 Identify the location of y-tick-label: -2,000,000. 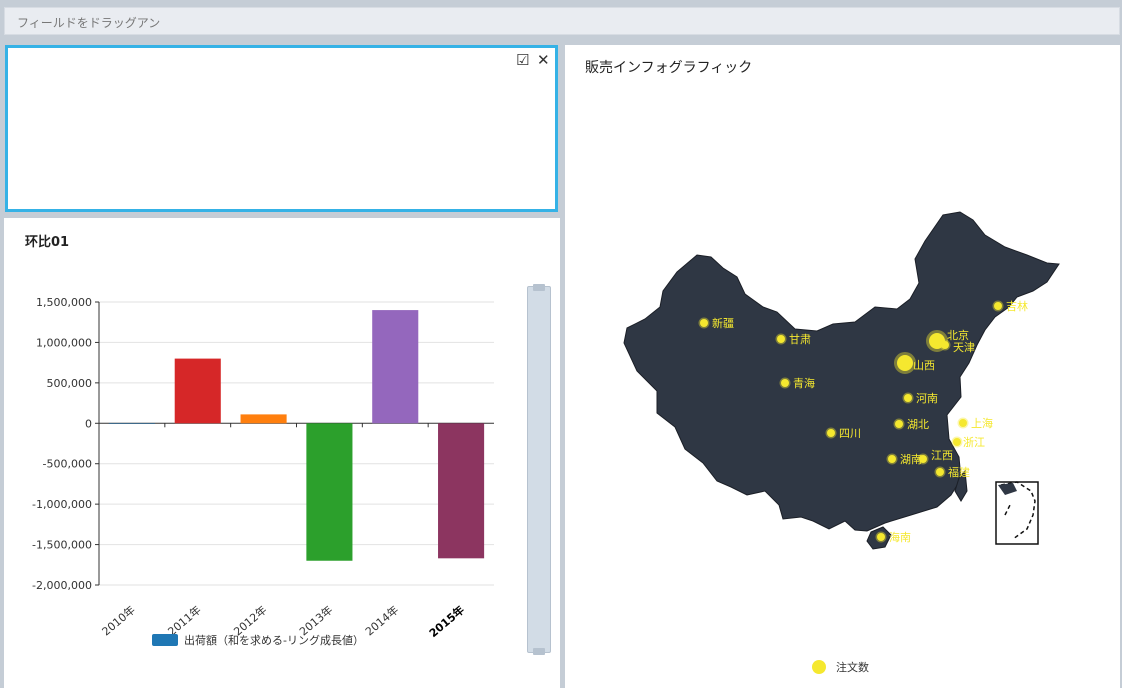
(62, 585).